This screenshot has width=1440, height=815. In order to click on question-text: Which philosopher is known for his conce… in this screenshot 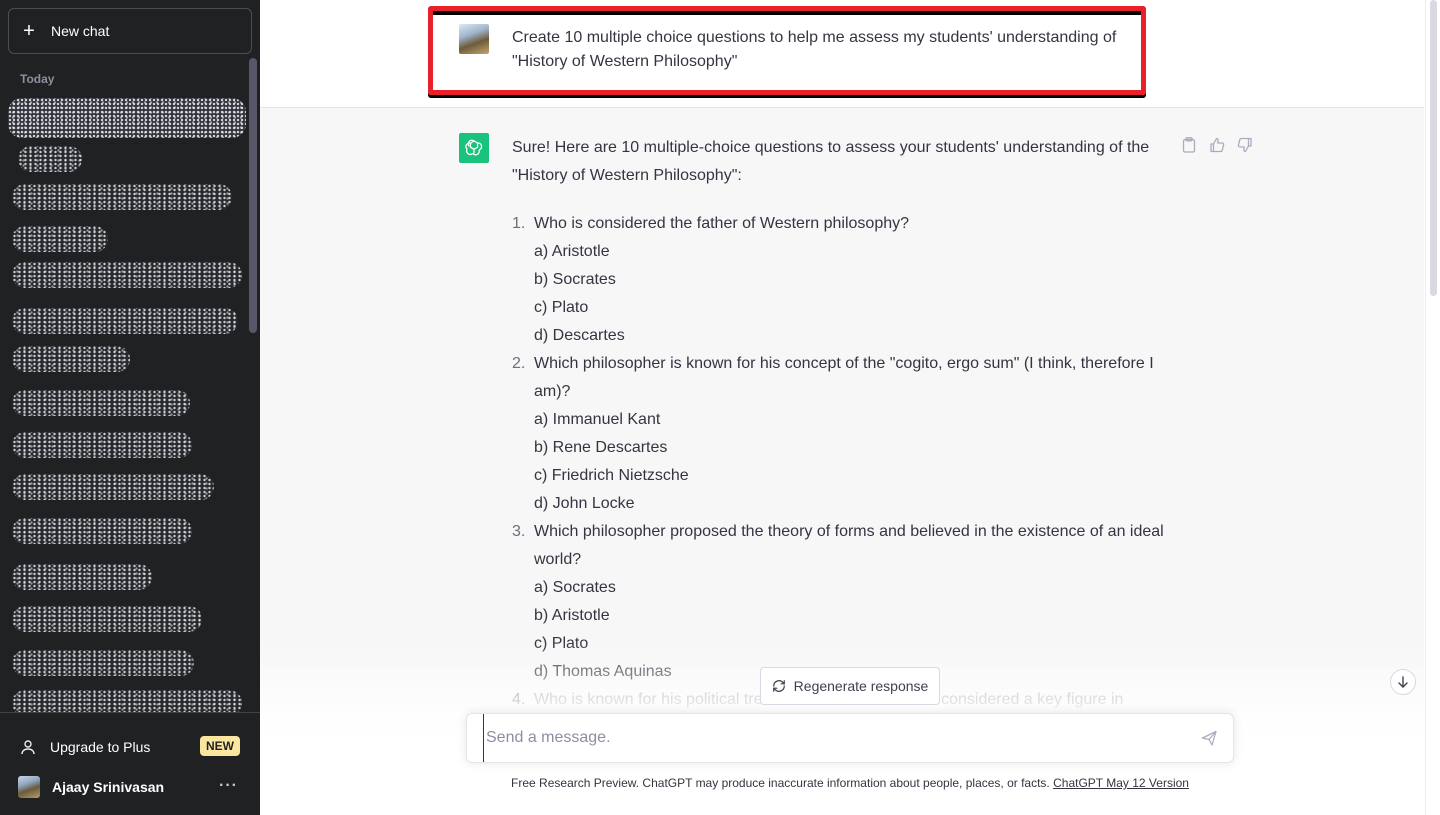, I will do `click(844, 377)`.